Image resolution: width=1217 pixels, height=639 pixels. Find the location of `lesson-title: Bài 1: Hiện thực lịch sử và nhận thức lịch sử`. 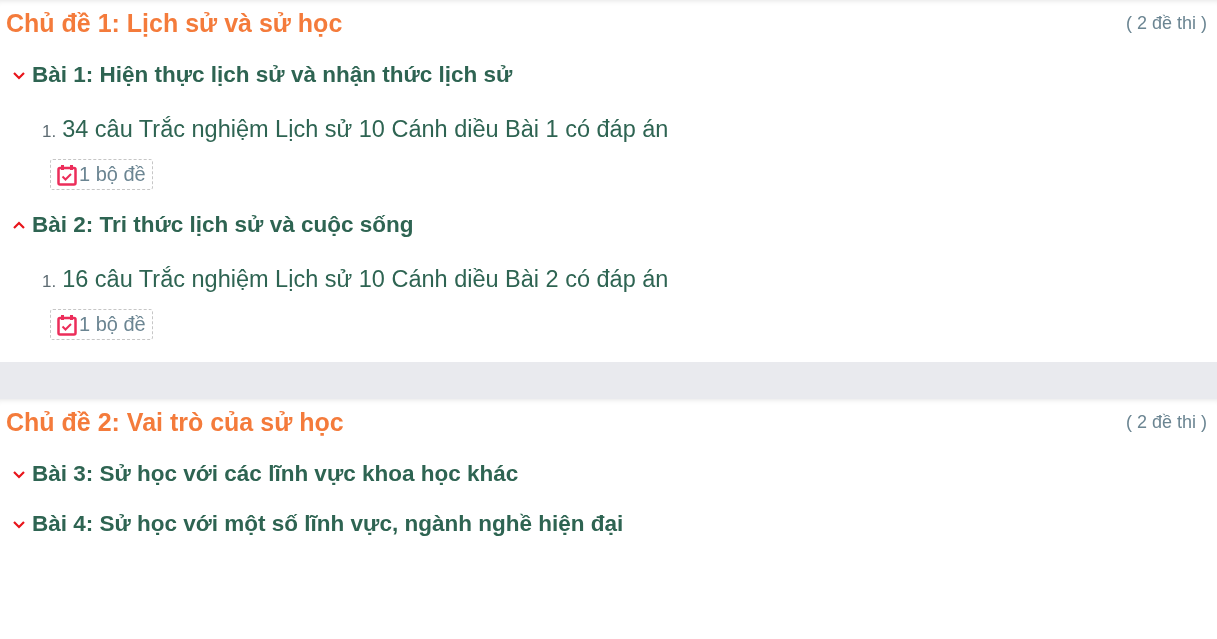

lesson-title: Bài 1: Hiện thực lịch sử và nhận thức lịch sử is located at coordinates (272, 75).